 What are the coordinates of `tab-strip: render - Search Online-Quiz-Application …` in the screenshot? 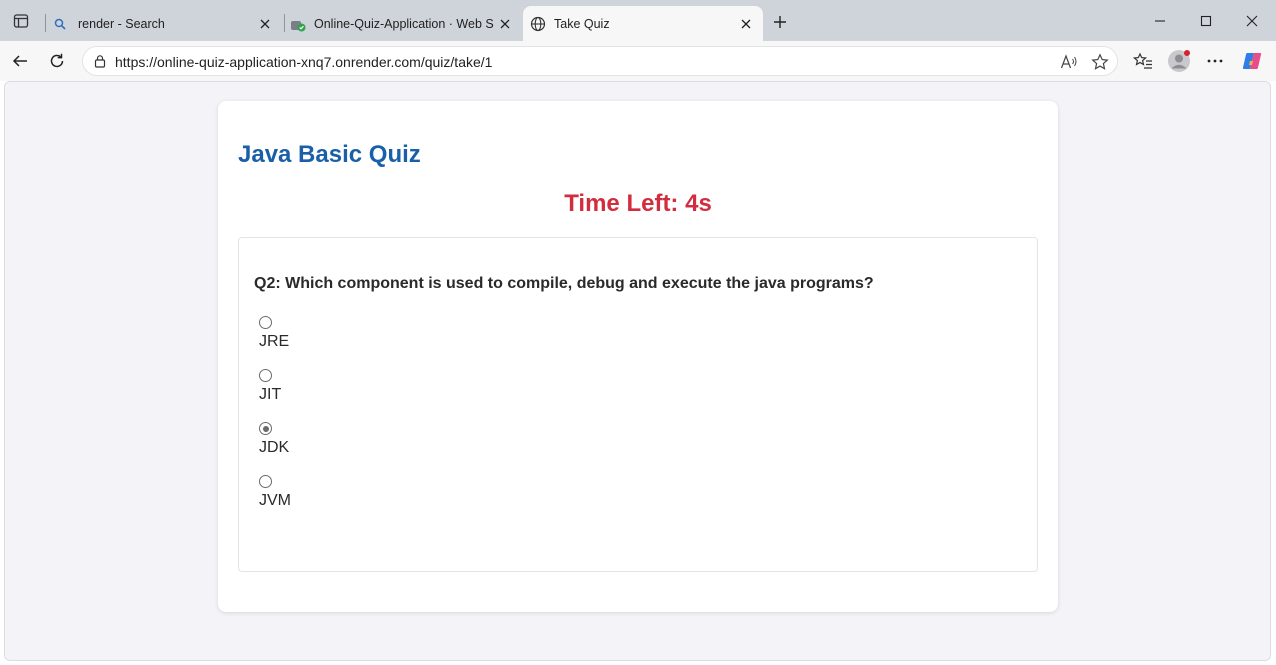 It's located at (638, 20).